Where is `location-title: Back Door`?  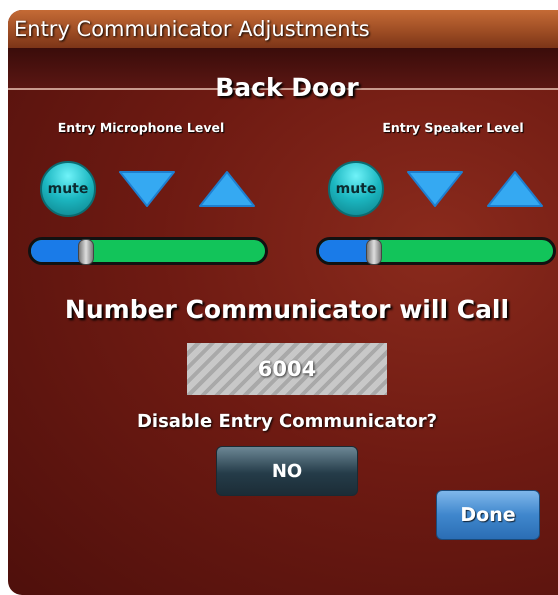
location-title: Back Door is located at coordinates (287, 87).